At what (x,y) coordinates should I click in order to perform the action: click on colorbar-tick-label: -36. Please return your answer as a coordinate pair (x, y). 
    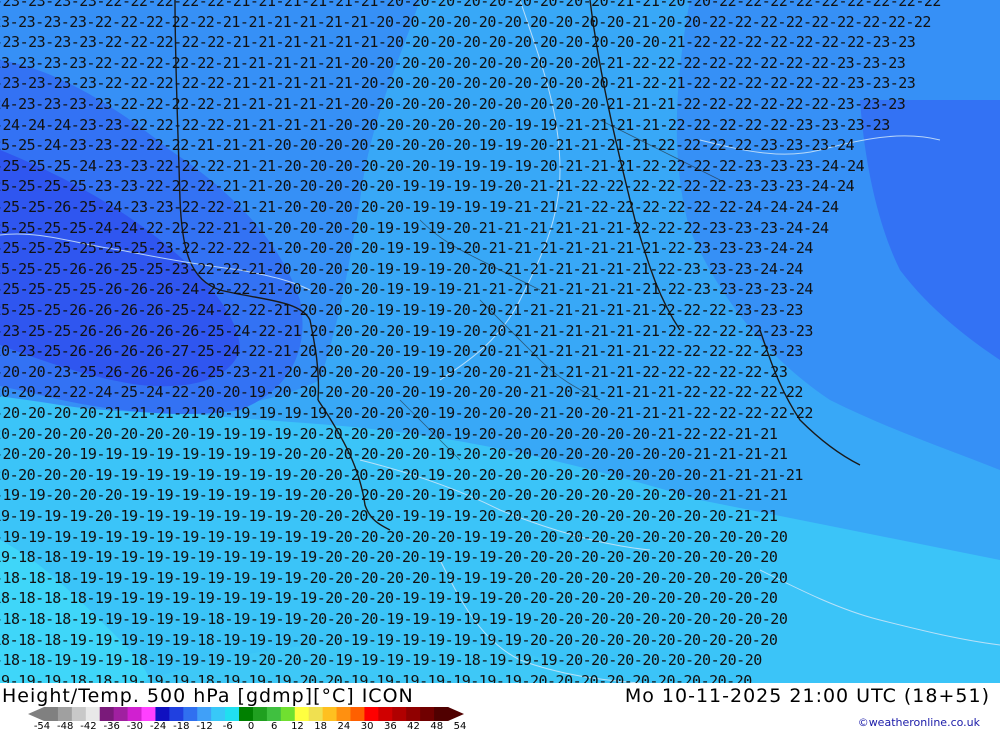
    Looking at the image, I should click on (111, 726).